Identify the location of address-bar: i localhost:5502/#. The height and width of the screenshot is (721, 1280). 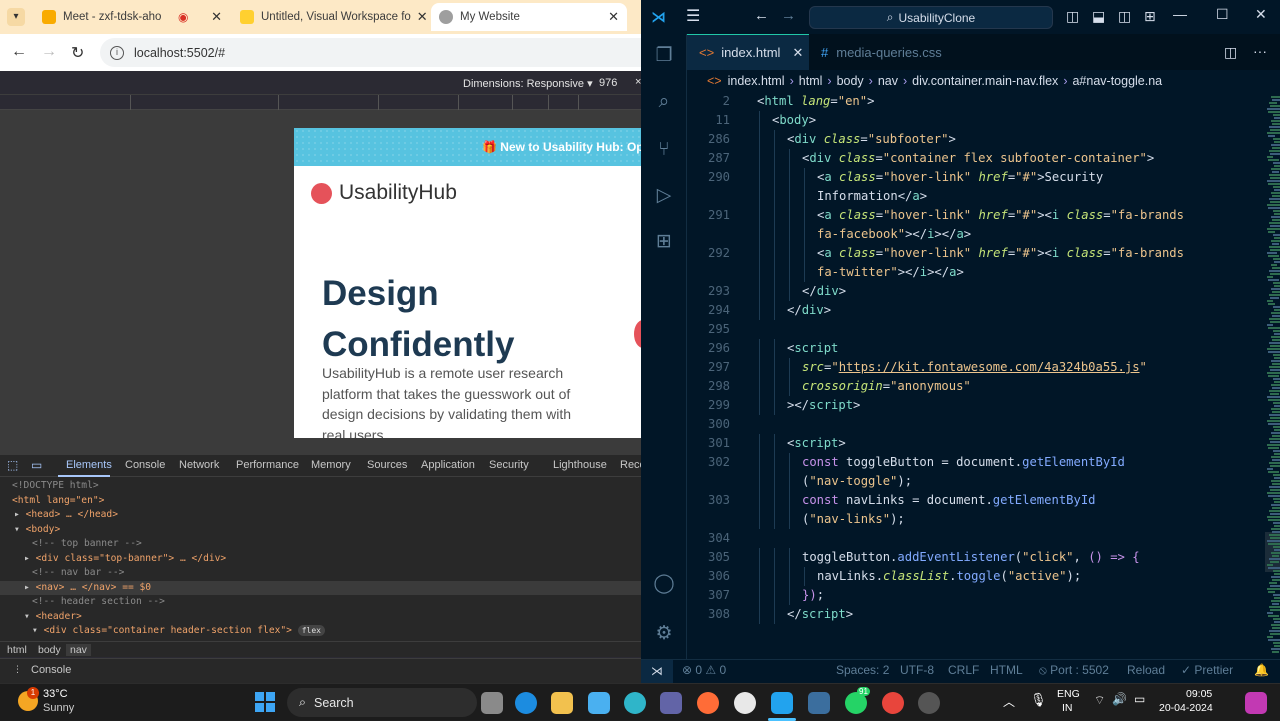
(370, 52).